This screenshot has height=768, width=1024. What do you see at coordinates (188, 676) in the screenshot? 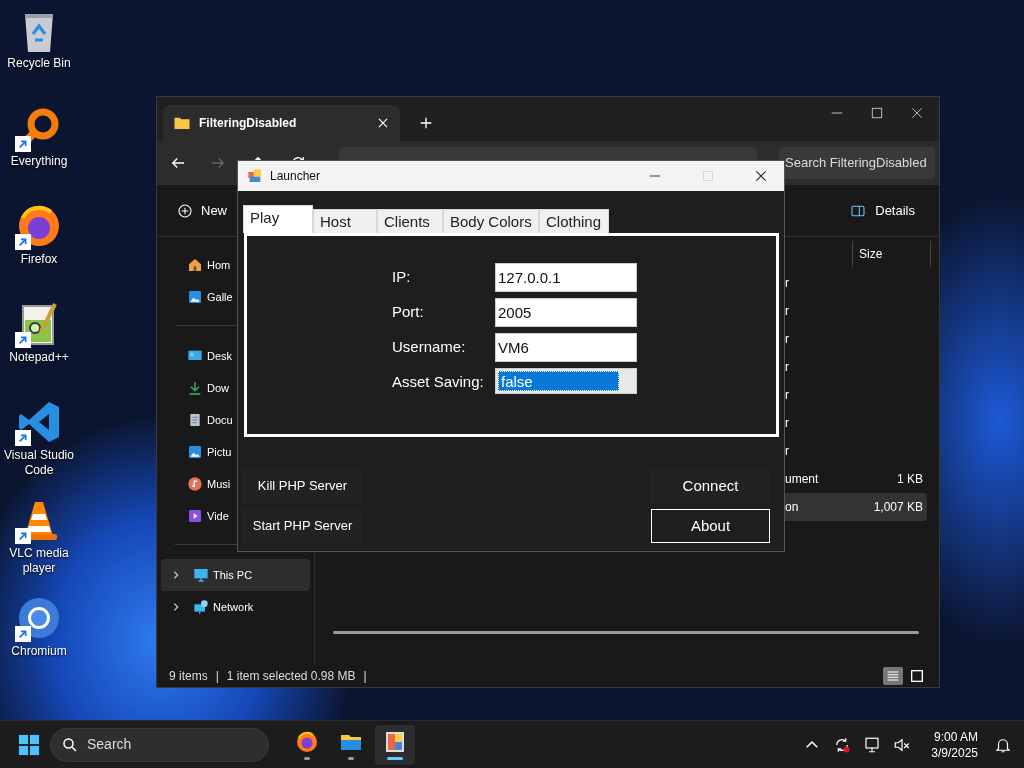
I see `status-text: 9 items` at bounding box center [188, 676].